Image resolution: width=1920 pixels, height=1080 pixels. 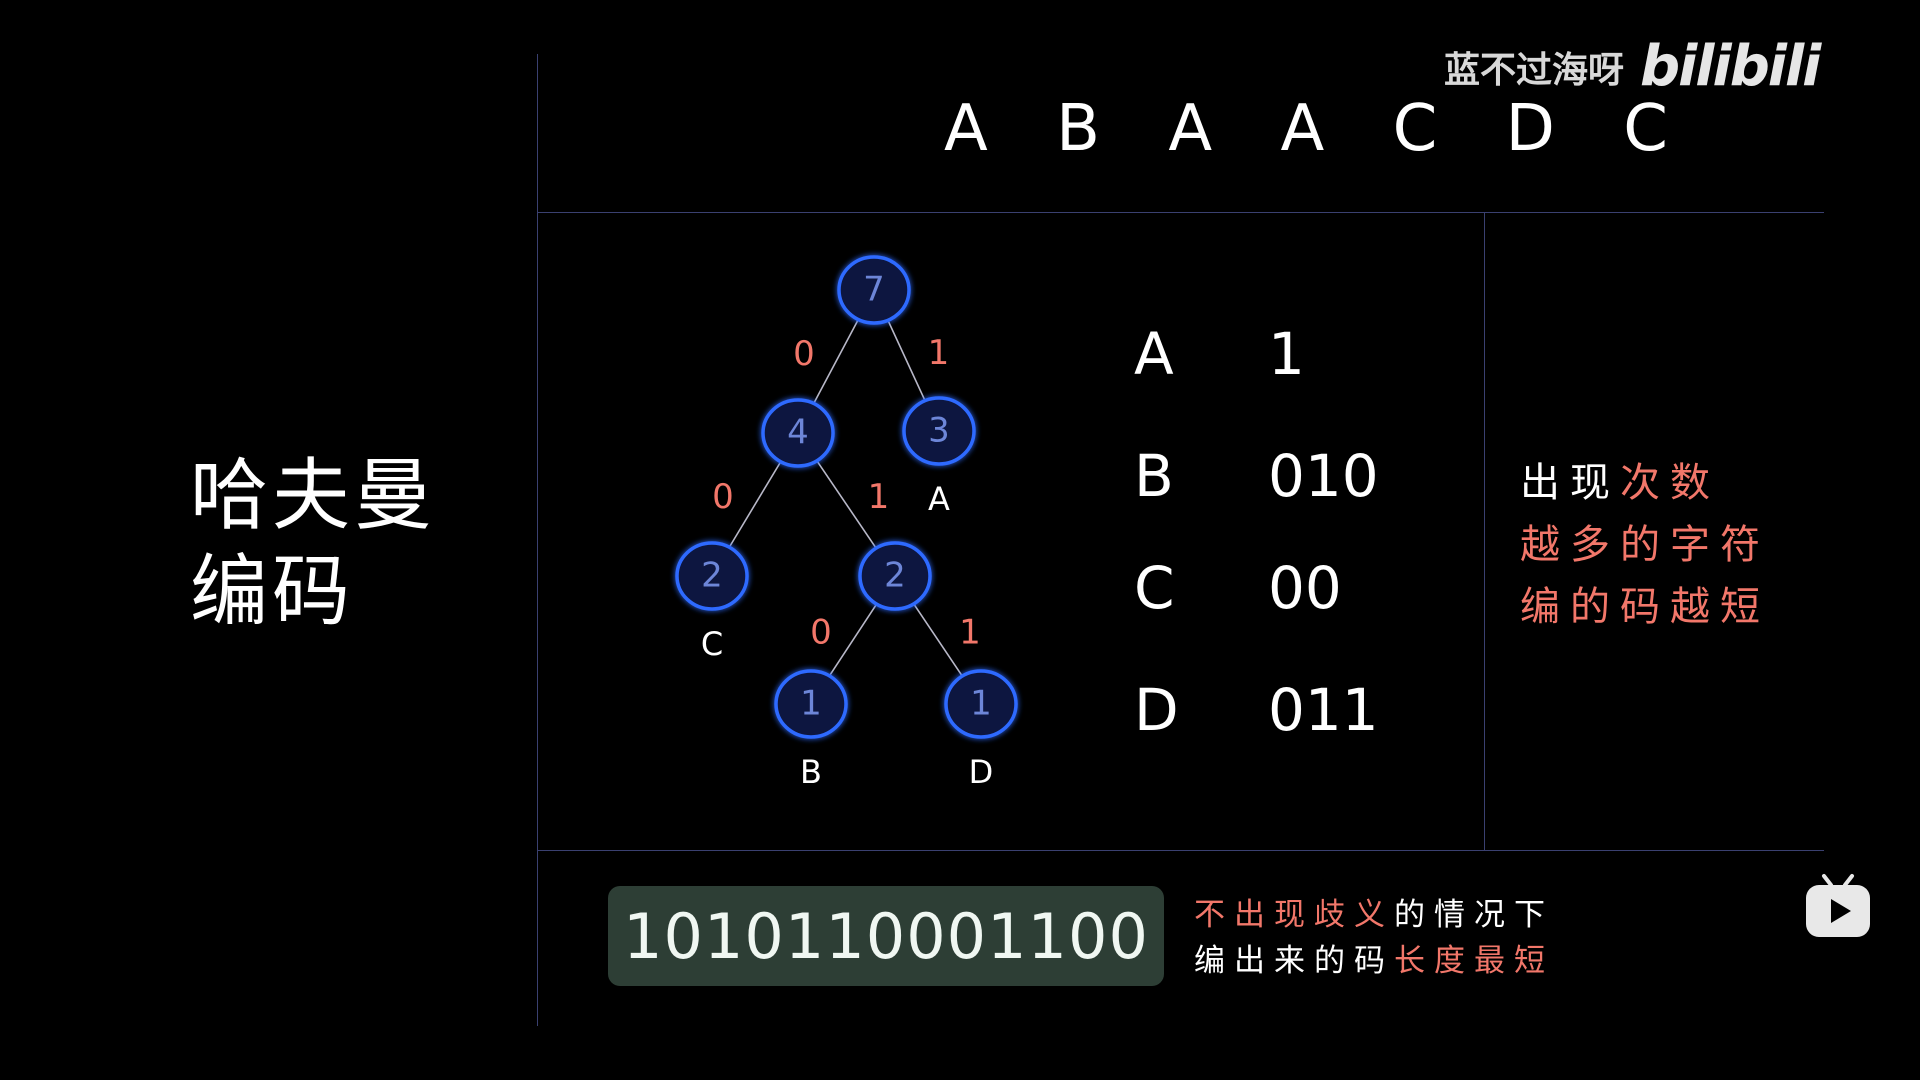 What do you see at coordinates (537, 540) in the screenshot?
I see `left-divider` at bounding box center [537, 540].